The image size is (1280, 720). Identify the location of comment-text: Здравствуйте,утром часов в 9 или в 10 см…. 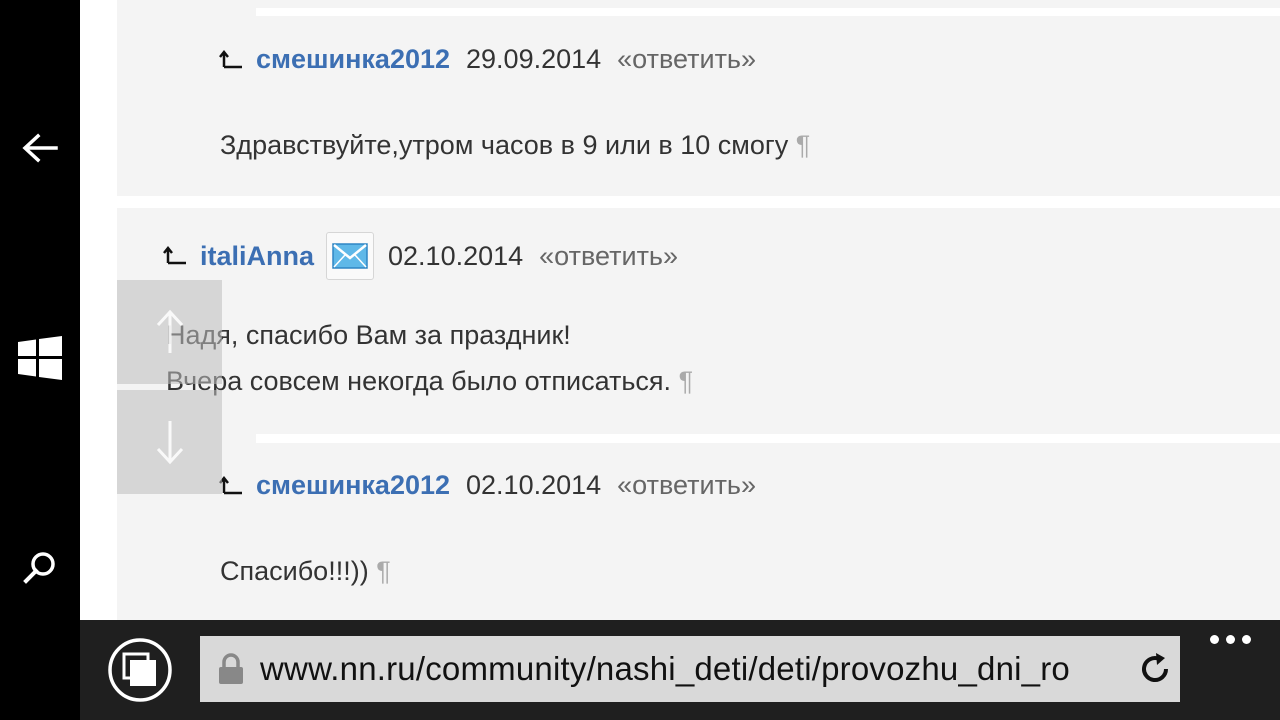
(515, 145).